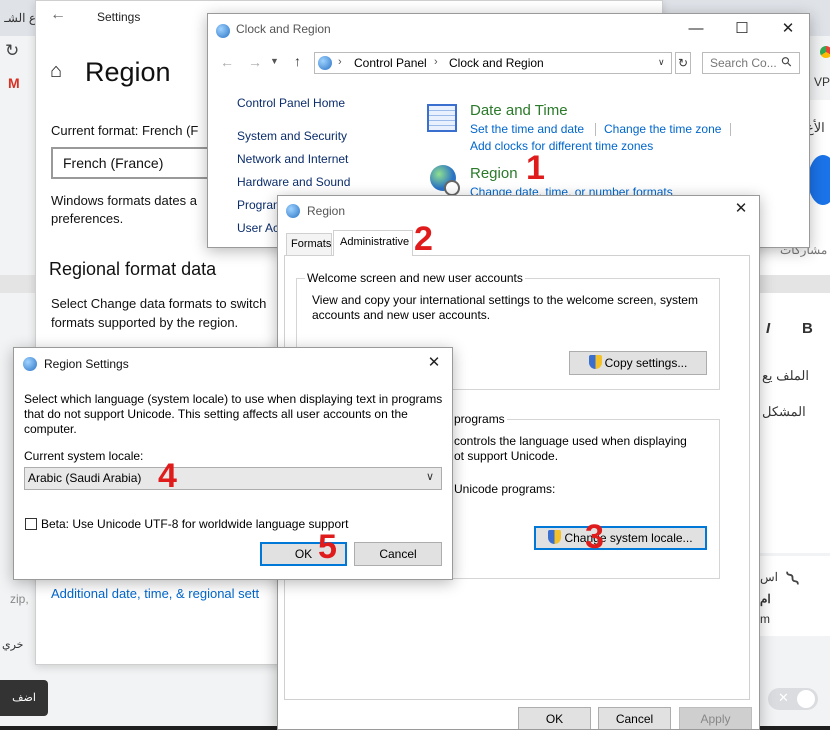  What do you see at coordinates (155, 593) in the screenshot?
I see `additional-settings-link: Additional date, time, & regional sett` at bounding box center [155, 593].